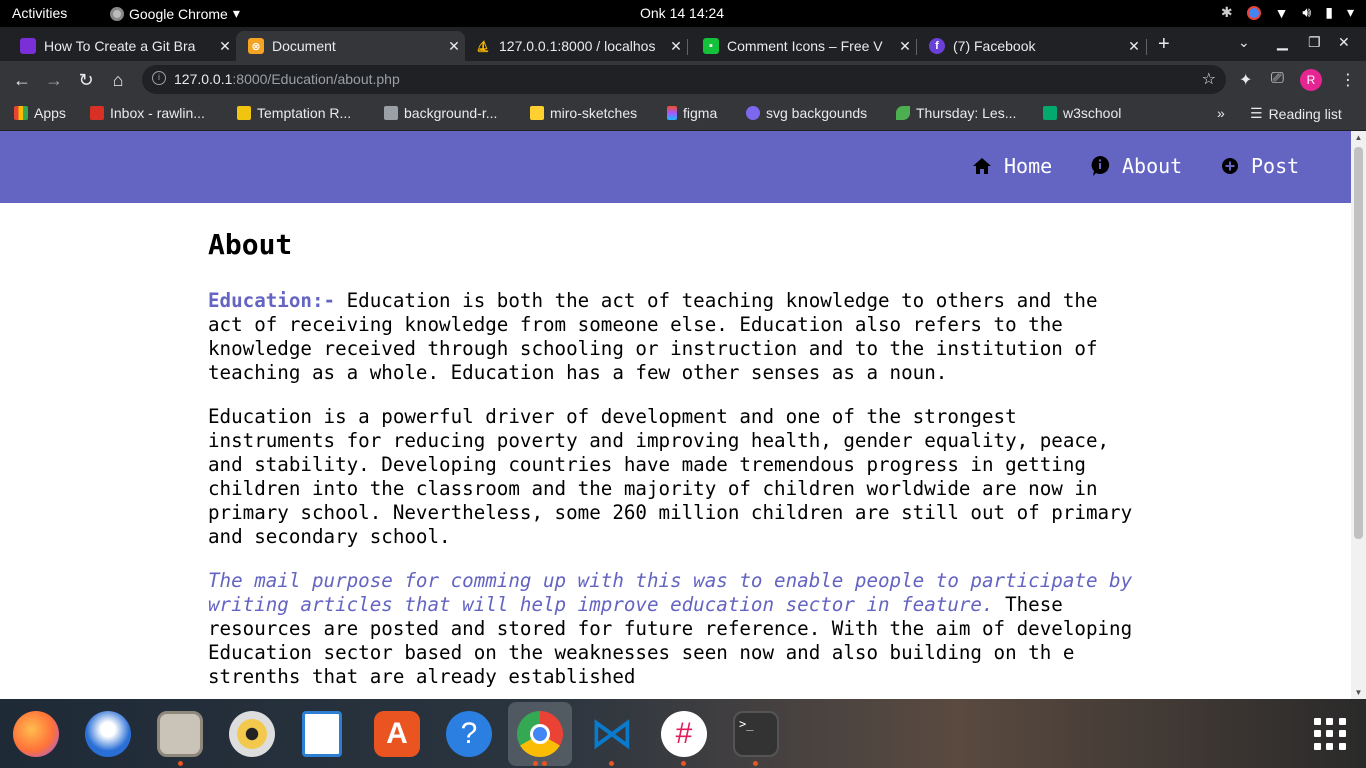  I want to click on slack-icon: #, so click(684, 734).